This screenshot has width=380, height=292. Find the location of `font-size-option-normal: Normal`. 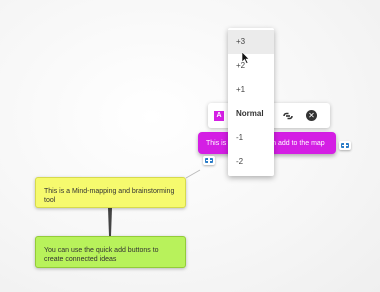

font-size-option-normal: Normal is located at coordinates (251, 114).